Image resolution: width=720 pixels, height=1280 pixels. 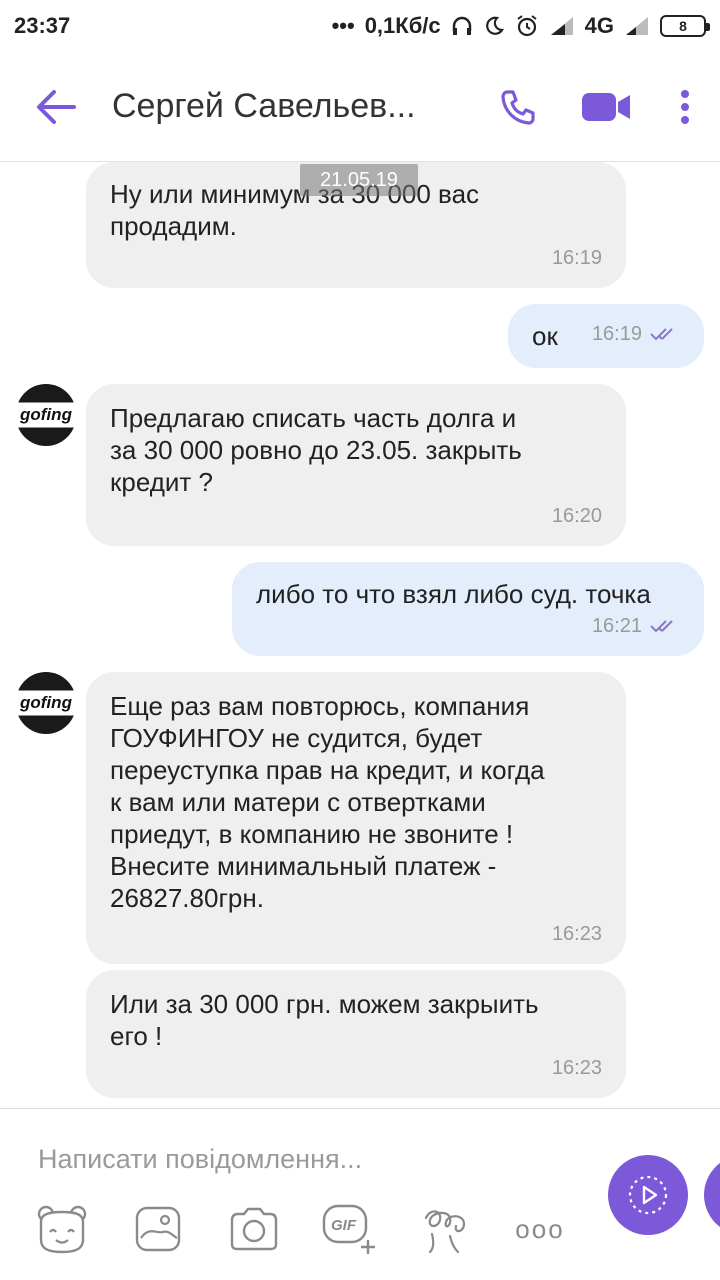 I want to click on video-camera-icon, so click(x=606, y=106).